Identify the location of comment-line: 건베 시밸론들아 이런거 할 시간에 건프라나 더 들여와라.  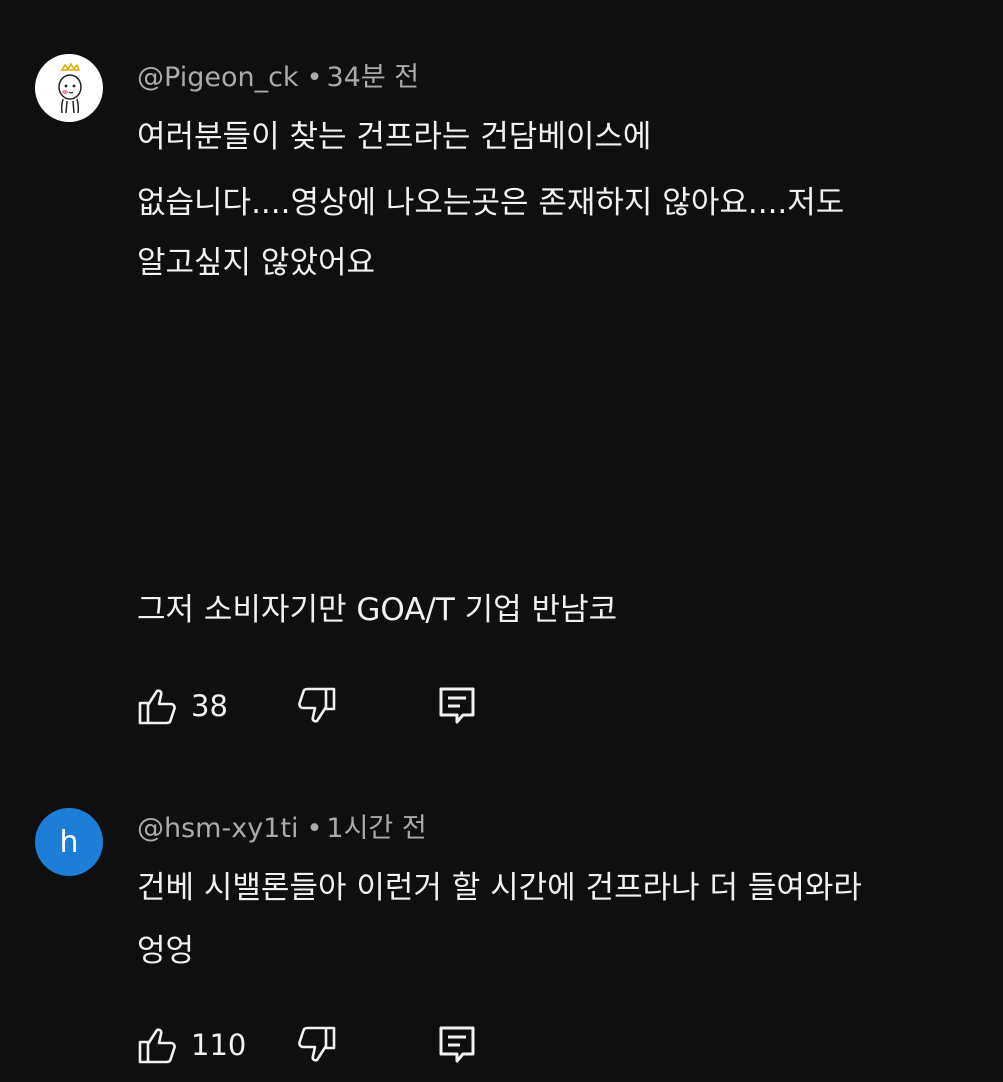
(499, 888).